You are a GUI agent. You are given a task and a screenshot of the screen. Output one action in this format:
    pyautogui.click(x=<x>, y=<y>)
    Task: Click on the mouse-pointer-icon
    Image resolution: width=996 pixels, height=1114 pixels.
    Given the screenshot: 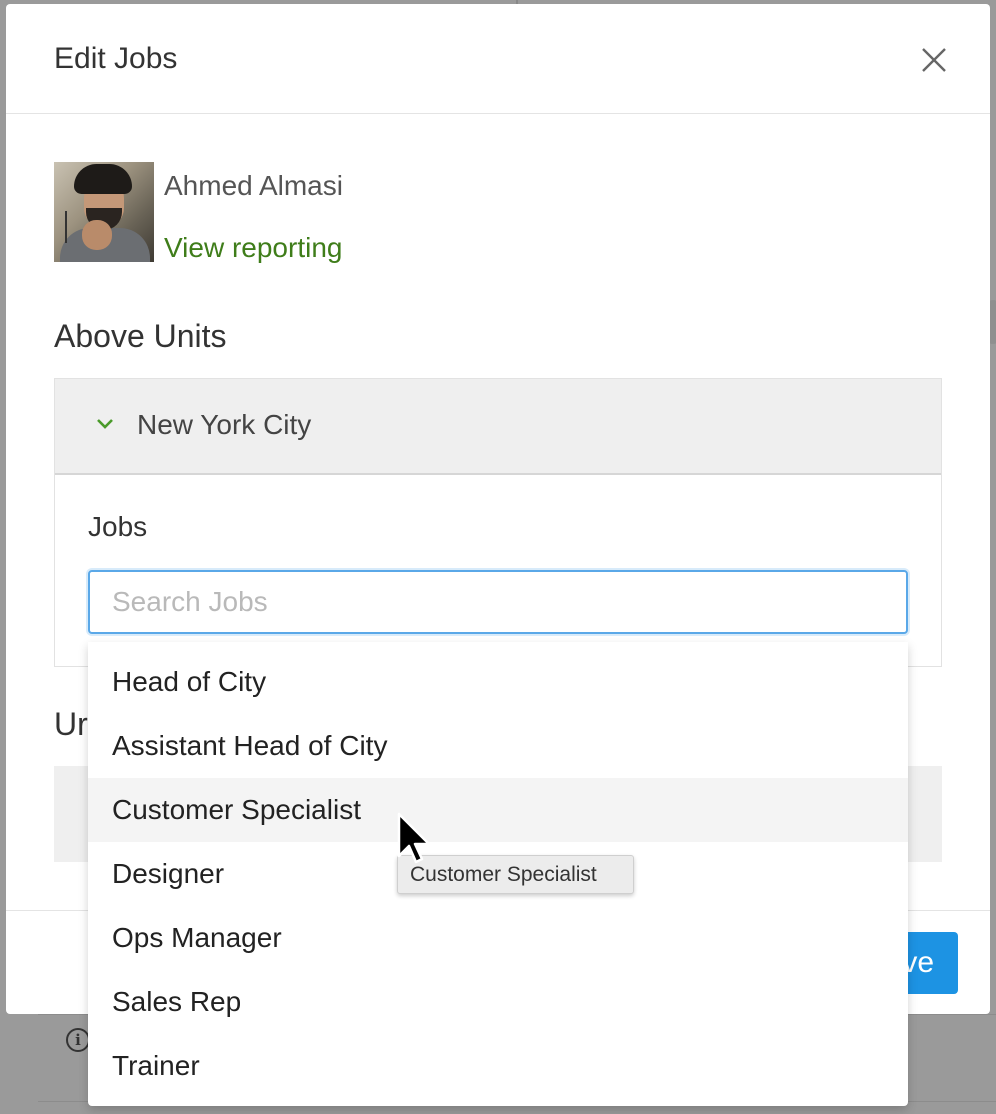 What is the action you would take?
    pyautogui.click(x=414, y=838)
    